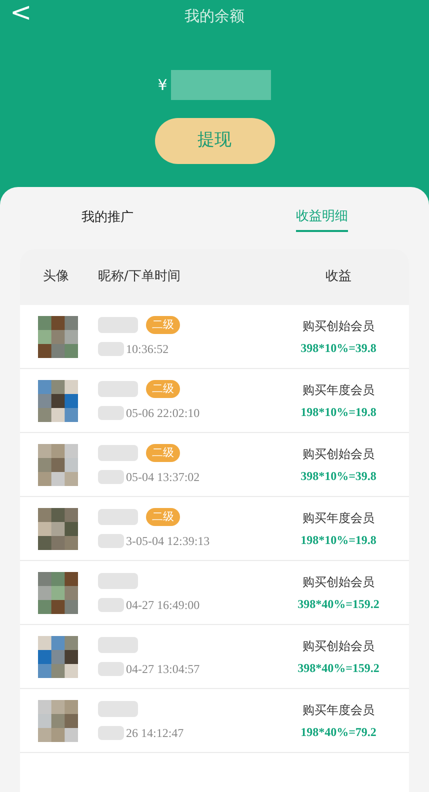 This screenshot has height=792, width=429. Describe the element at coordinates (322, 218) in the screenshot. I see `tab: 收益明细` at that location.